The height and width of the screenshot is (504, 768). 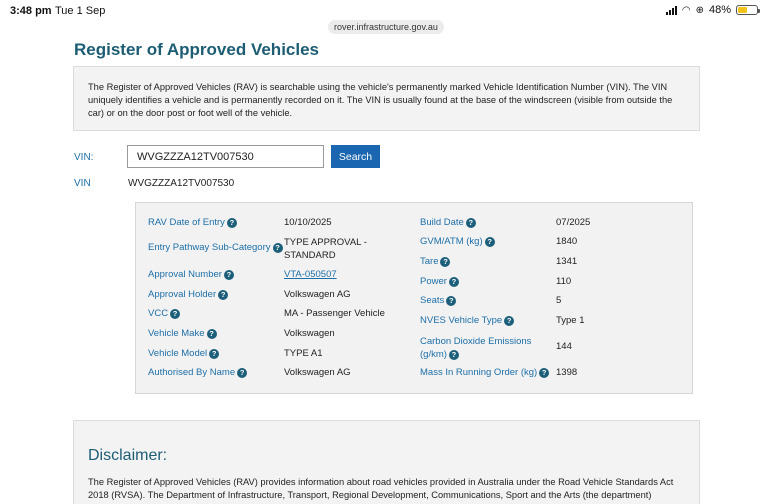 I want to click on tare-label: Tare?, so click(x=435, y=261).